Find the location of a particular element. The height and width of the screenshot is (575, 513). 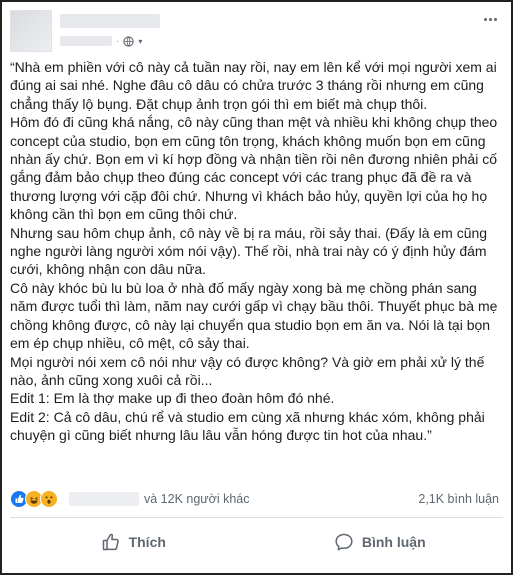

caret-down-icon: ▾ is located at coordinates (140, 41).